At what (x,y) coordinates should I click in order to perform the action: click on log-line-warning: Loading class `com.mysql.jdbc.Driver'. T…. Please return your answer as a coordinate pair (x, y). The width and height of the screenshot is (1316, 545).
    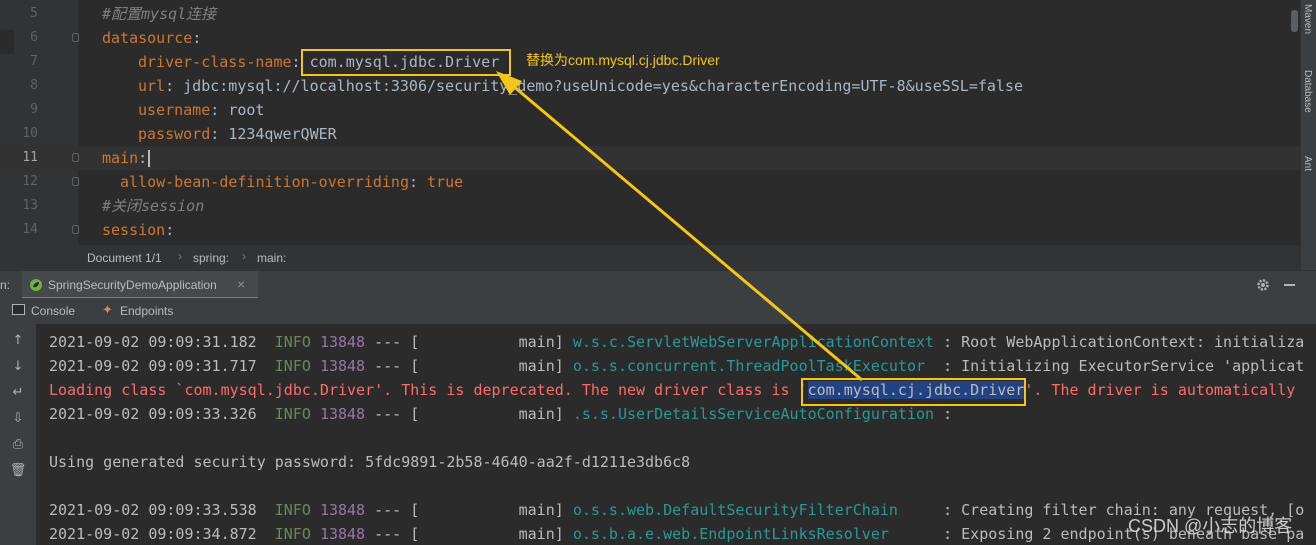
    Looking at the image, I should click on (672, 390).